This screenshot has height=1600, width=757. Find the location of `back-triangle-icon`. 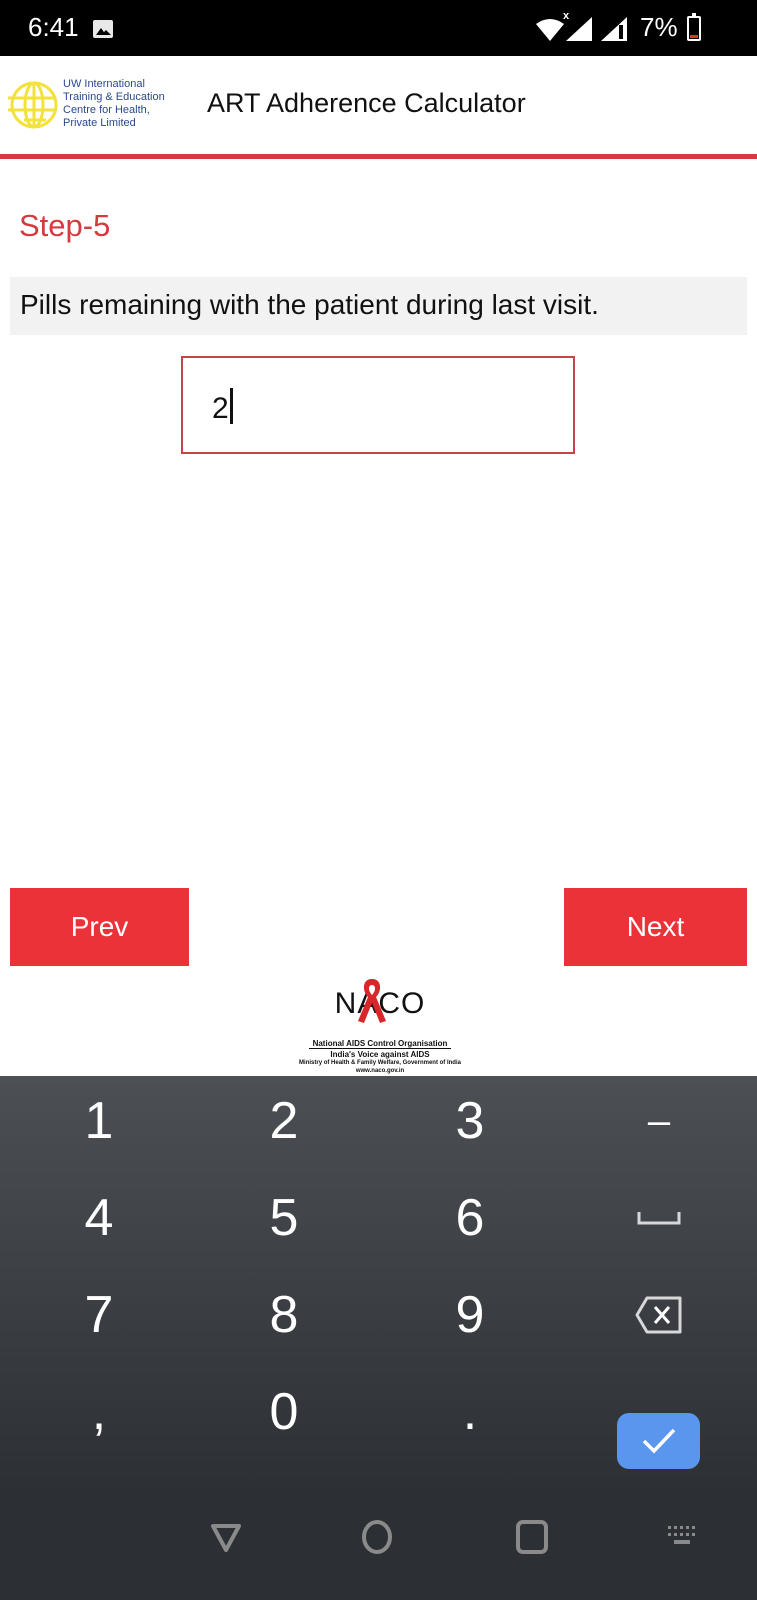

back-triangle-icon is located at coordinates (226, 1537).